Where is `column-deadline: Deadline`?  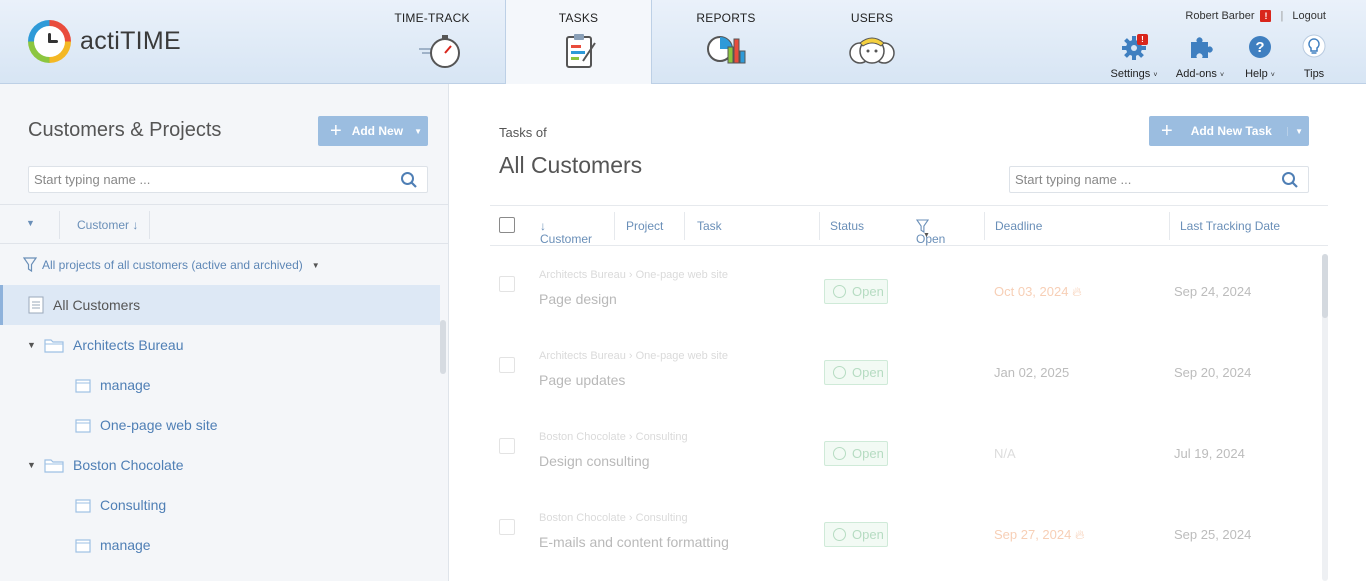 column-deadline: Deadline is located at coordinates (1018, 226).